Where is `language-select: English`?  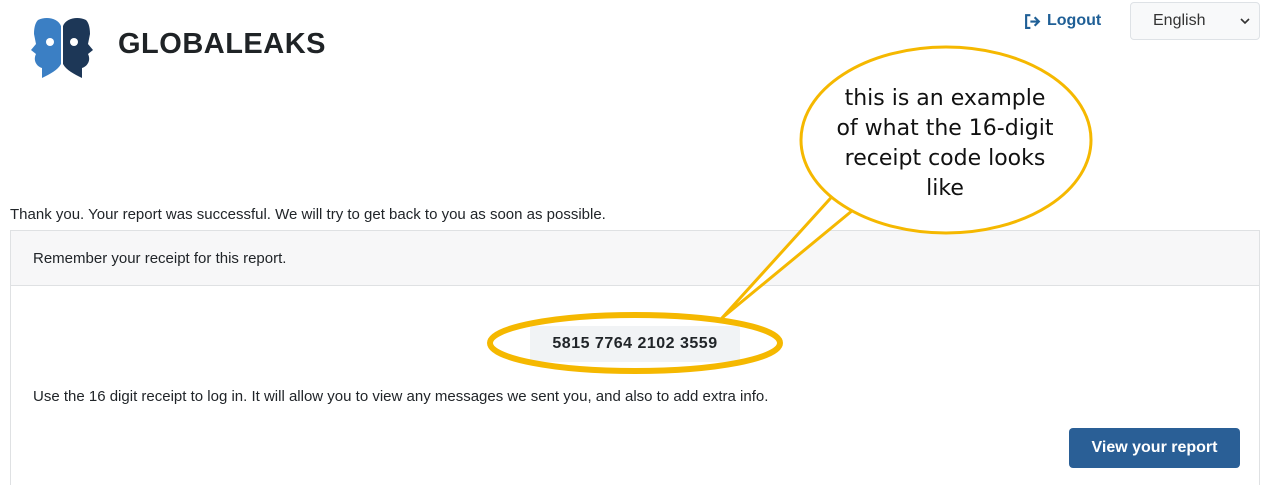 language-select: English is located at coordinates (1195, 21).